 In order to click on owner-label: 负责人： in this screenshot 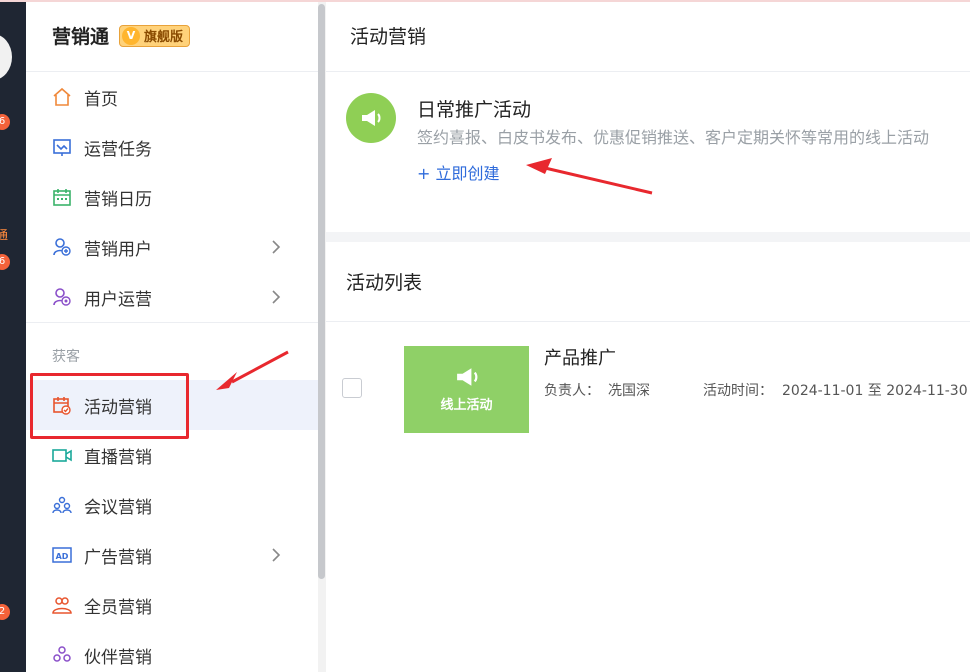, I will do `click(572, 391)`.